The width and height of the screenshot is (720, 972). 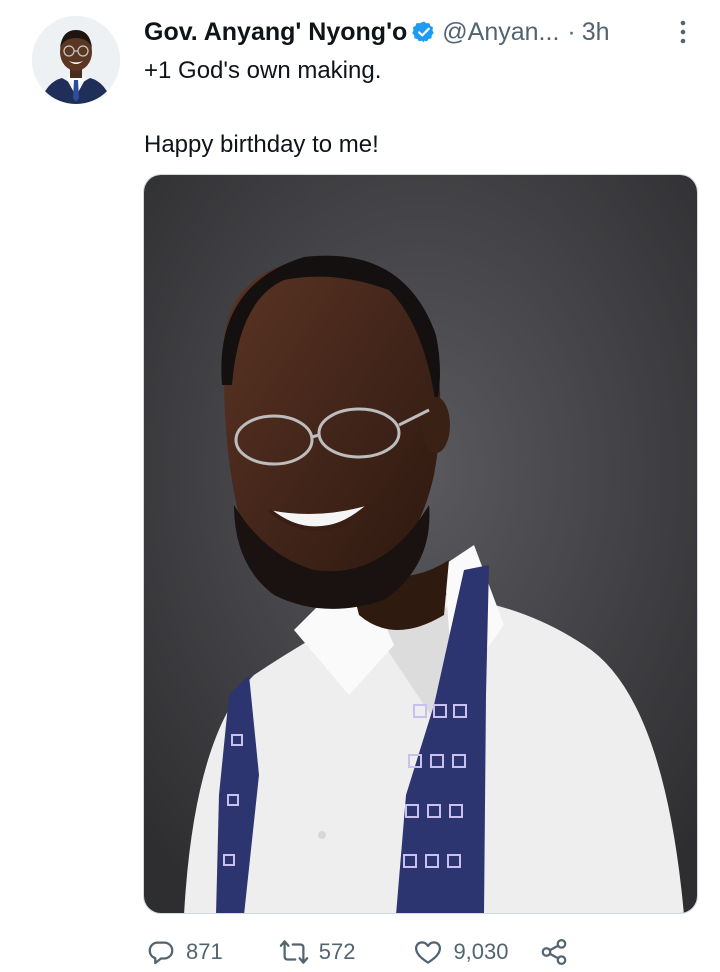 I want to click on retweet-button: 572, so click(x=317, y=952).